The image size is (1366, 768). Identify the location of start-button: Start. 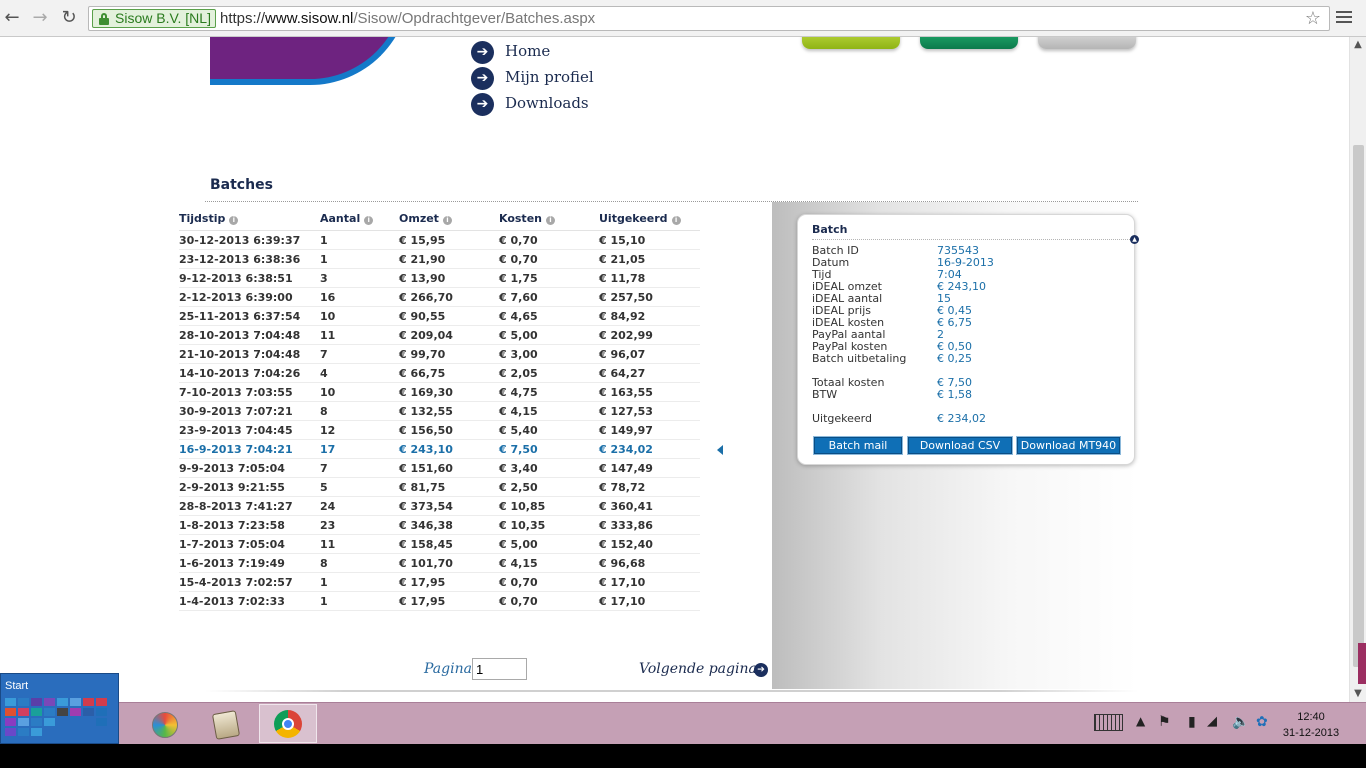
(59, 708).